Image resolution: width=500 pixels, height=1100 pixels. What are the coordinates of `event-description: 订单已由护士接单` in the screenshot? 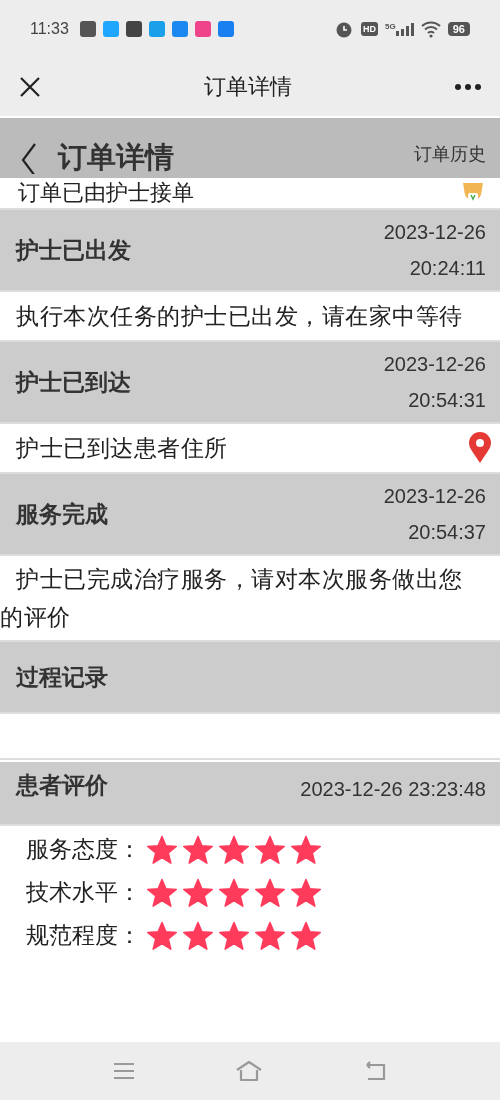 It's located at (106, 193).